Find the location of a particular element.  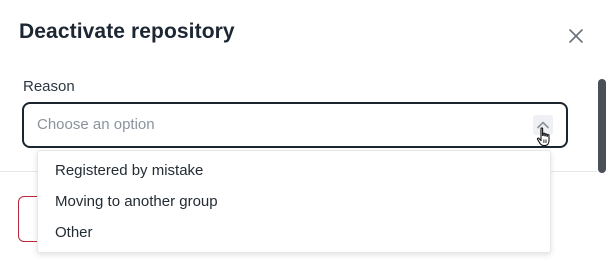

option-moving-to-another-group: Moving to another group is located at coordinates (294, 204).